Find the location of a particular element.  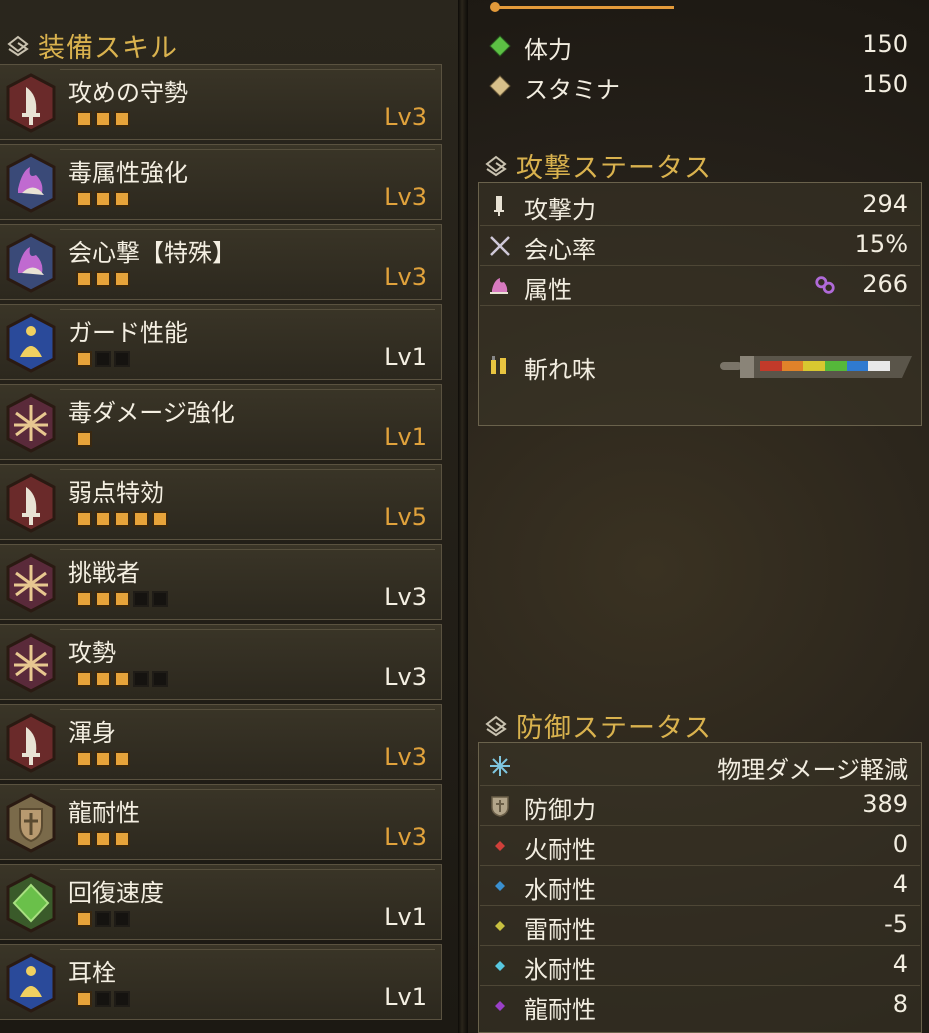

skill-row: 耳栓 Lv1 is located at coordinates (221, 982).